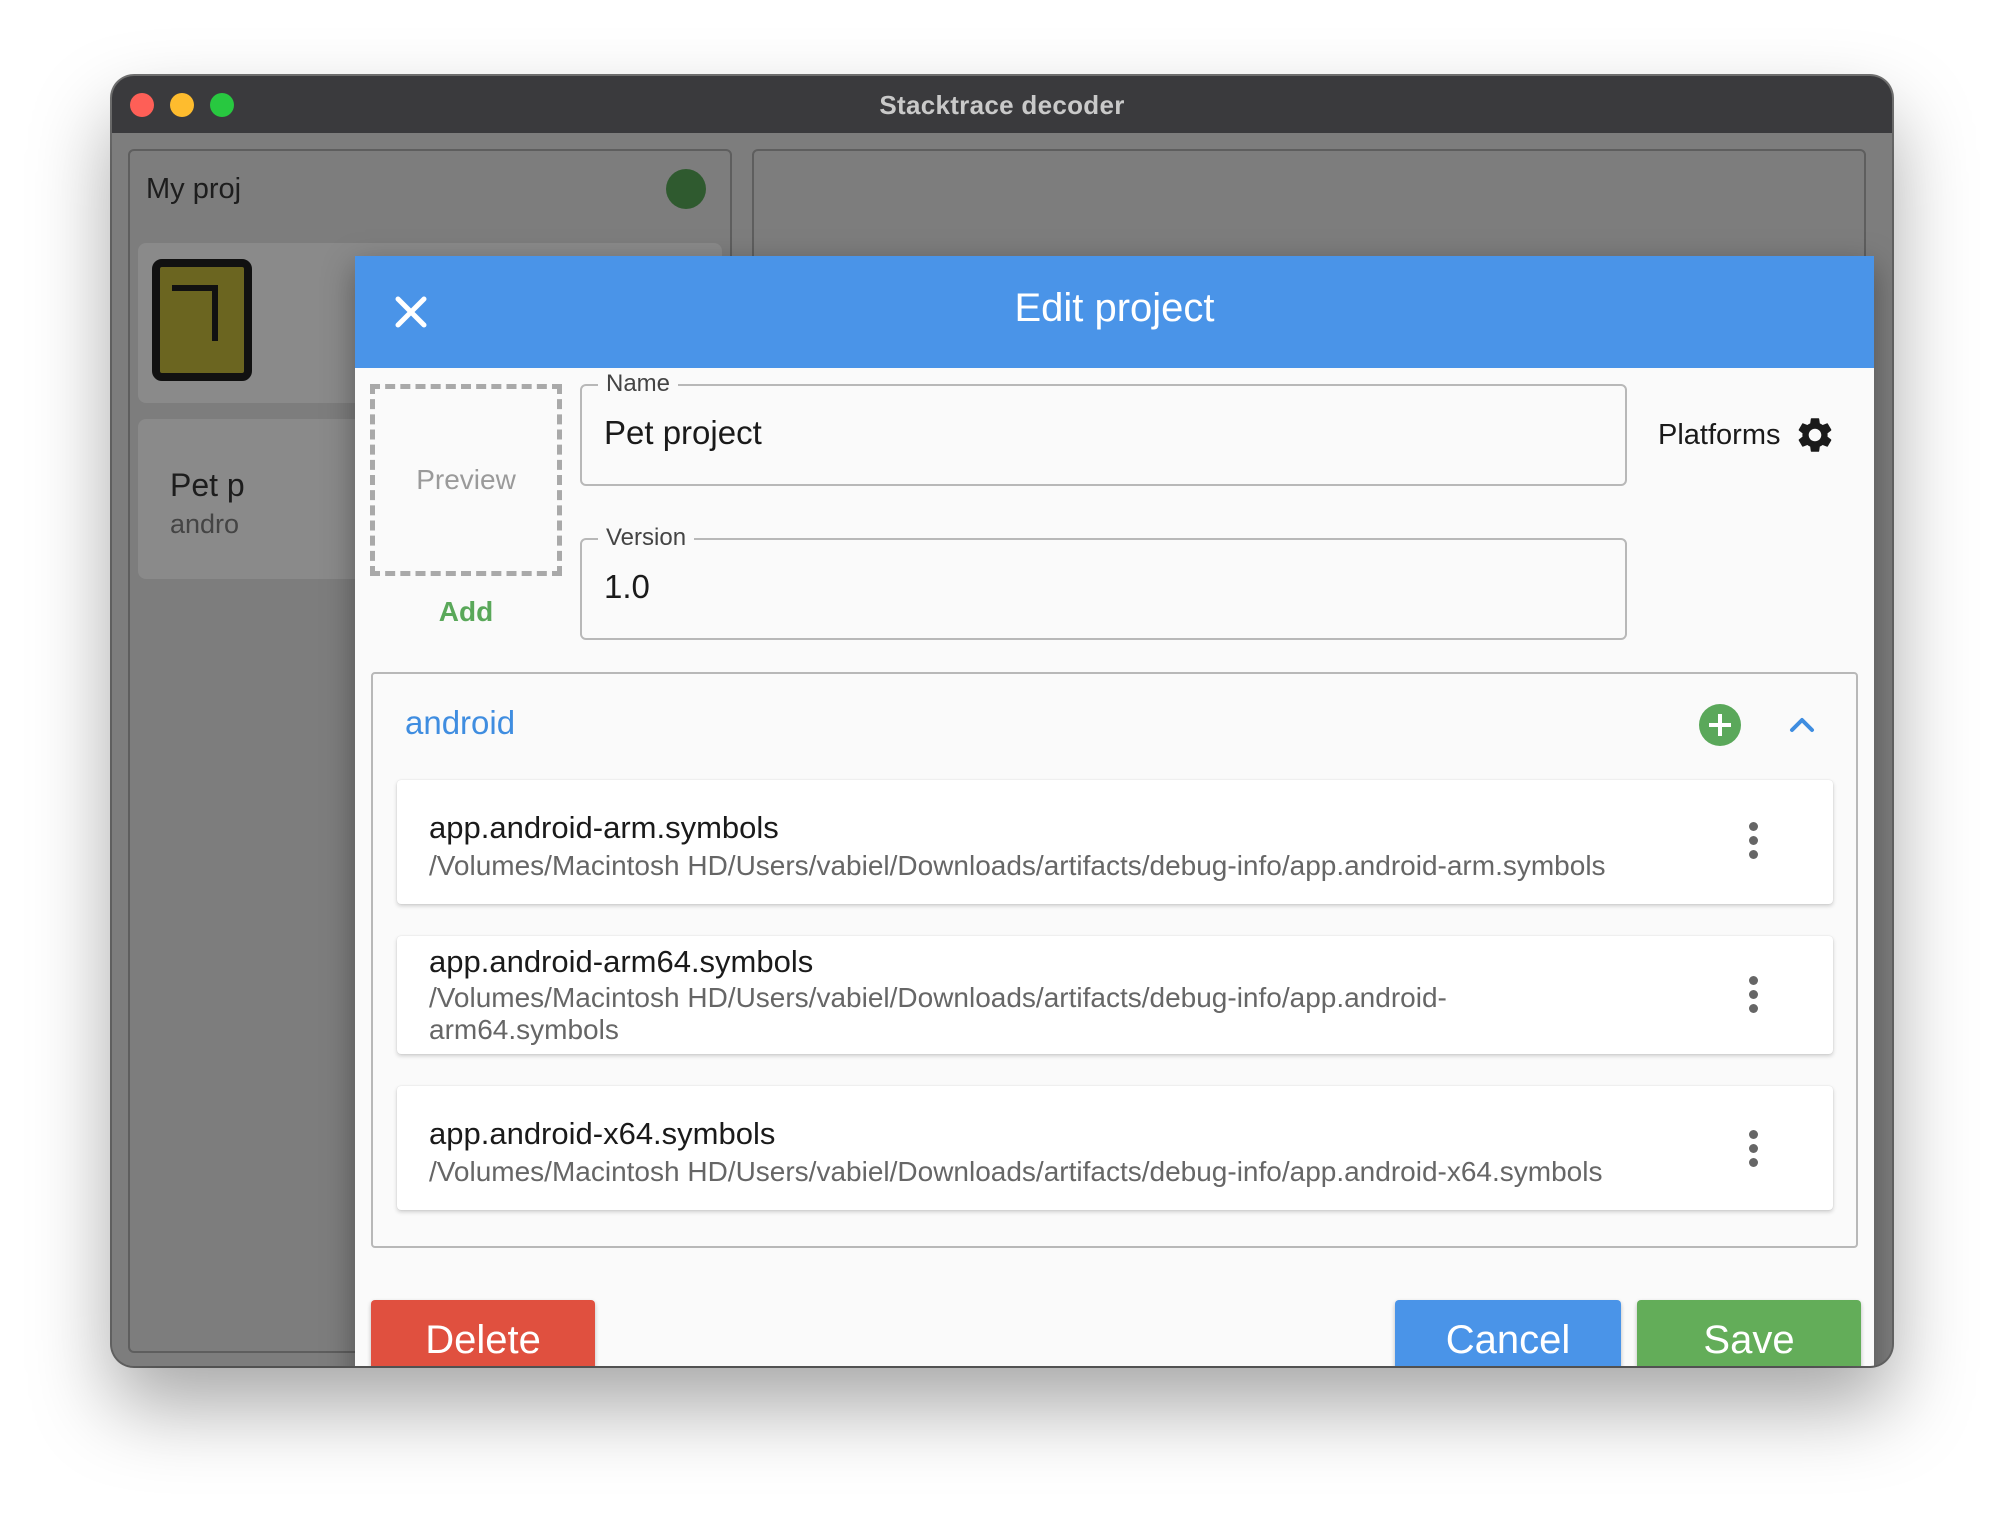  I want to click on window-title: Stacktrace decoder, so click(1002, 105).